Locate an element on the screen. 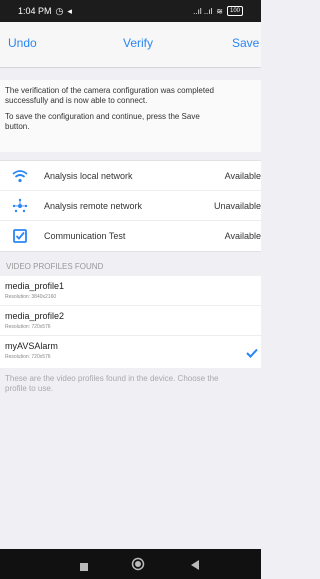  remote-network-icon is located at coordinates (20, 206).